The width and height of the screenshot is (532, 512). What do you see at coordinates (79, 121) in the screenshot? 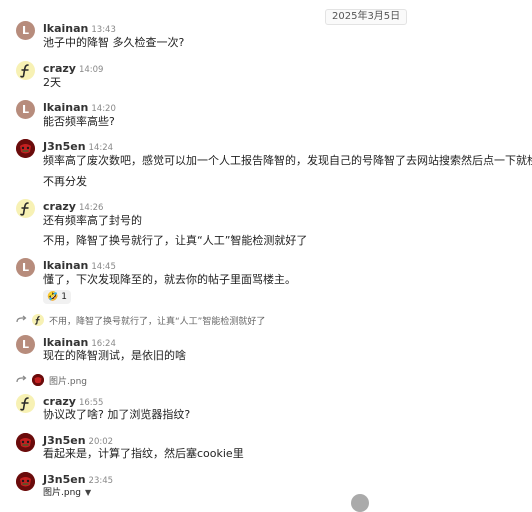
I see `message-text: 能否频率高些?` at bounding box center [79, 121].